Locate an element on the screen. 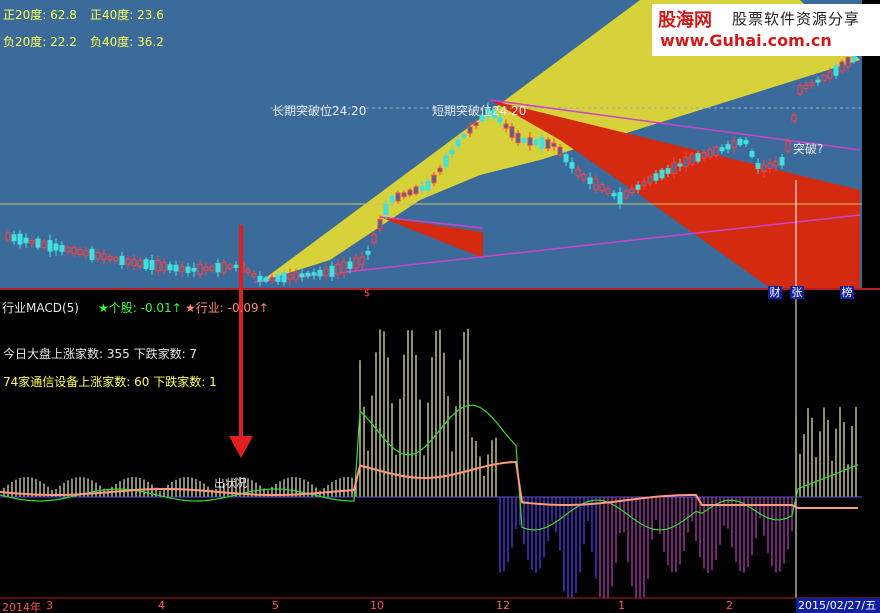 The image size is (880, 613). pos20-label: 正20度: is located at coordinates (25, 15).